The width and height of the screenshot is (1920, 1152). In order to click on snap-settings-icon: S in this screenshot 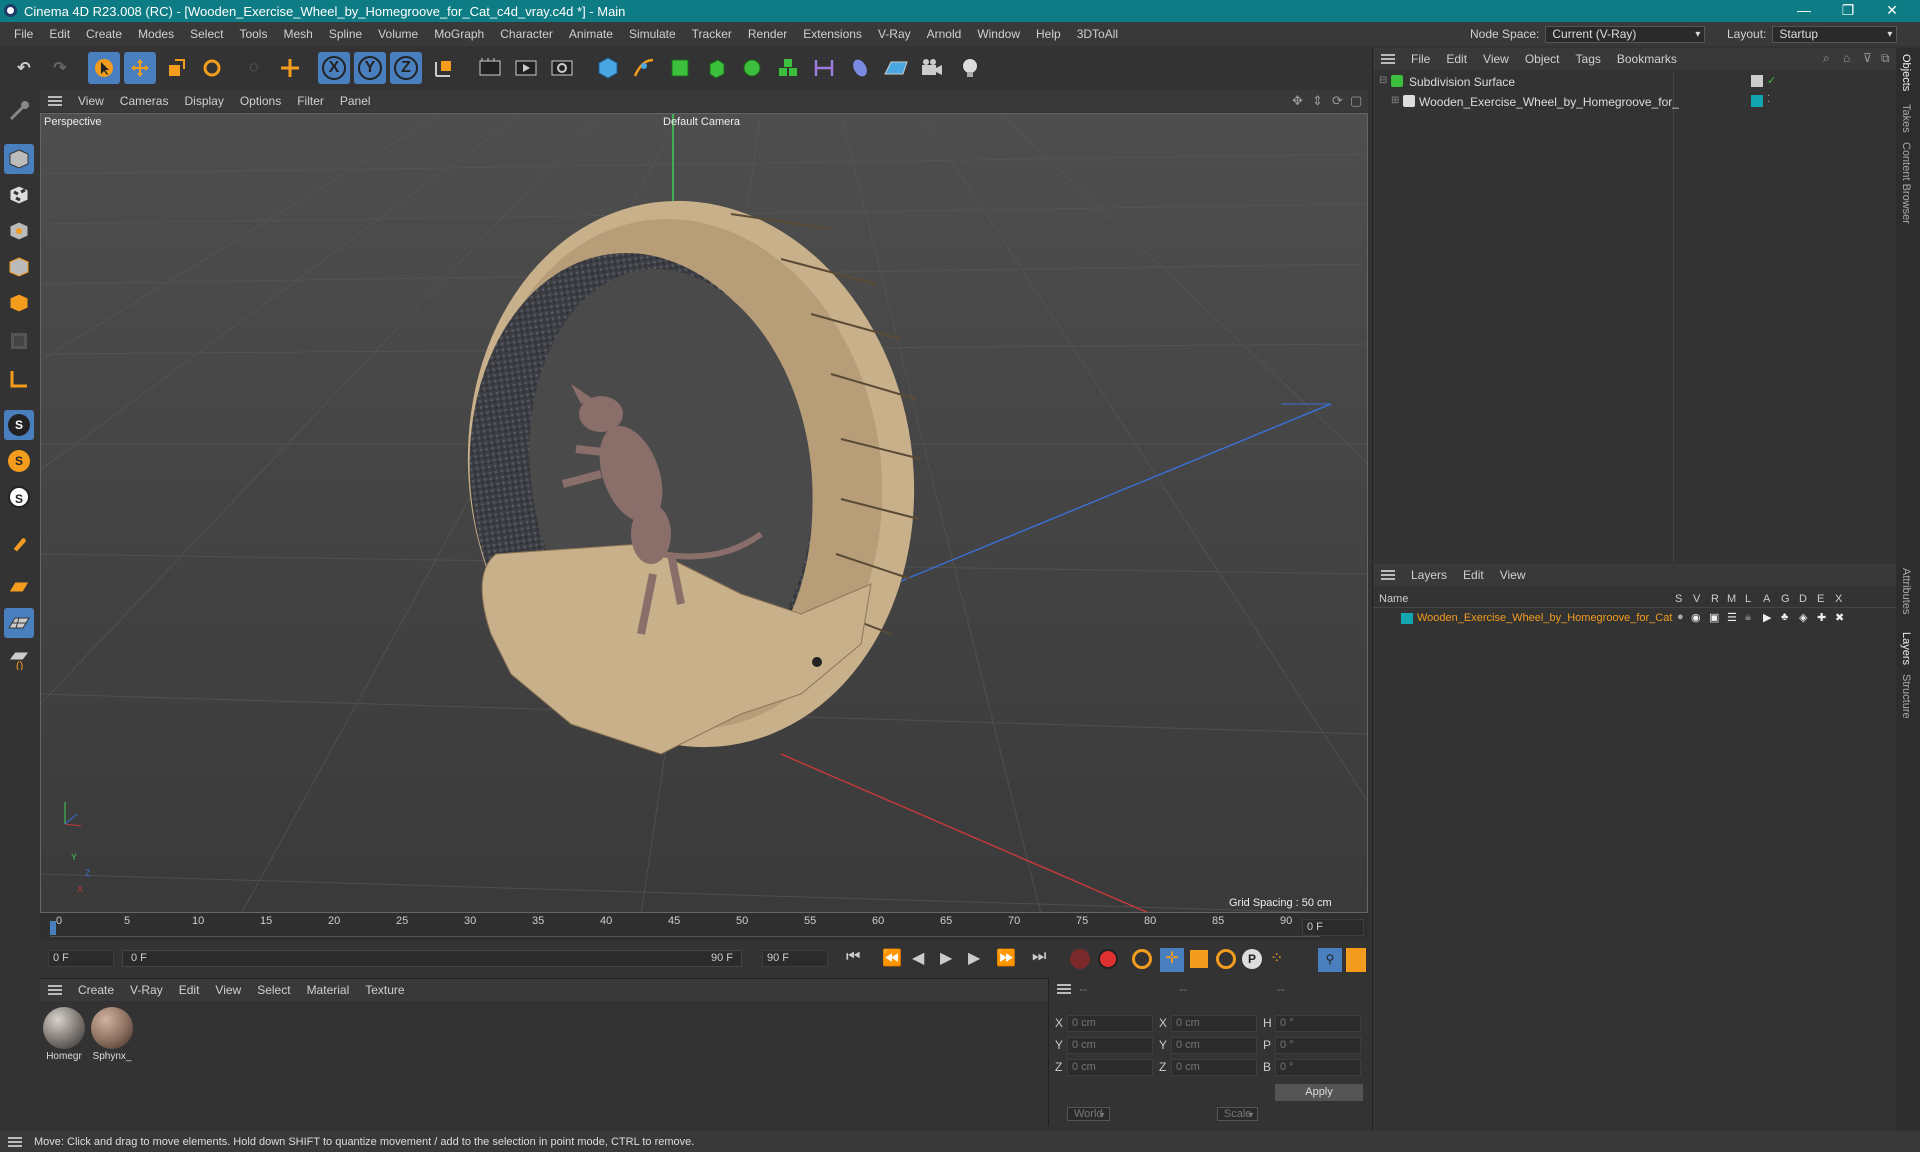, I will do `click(19, 461)`.